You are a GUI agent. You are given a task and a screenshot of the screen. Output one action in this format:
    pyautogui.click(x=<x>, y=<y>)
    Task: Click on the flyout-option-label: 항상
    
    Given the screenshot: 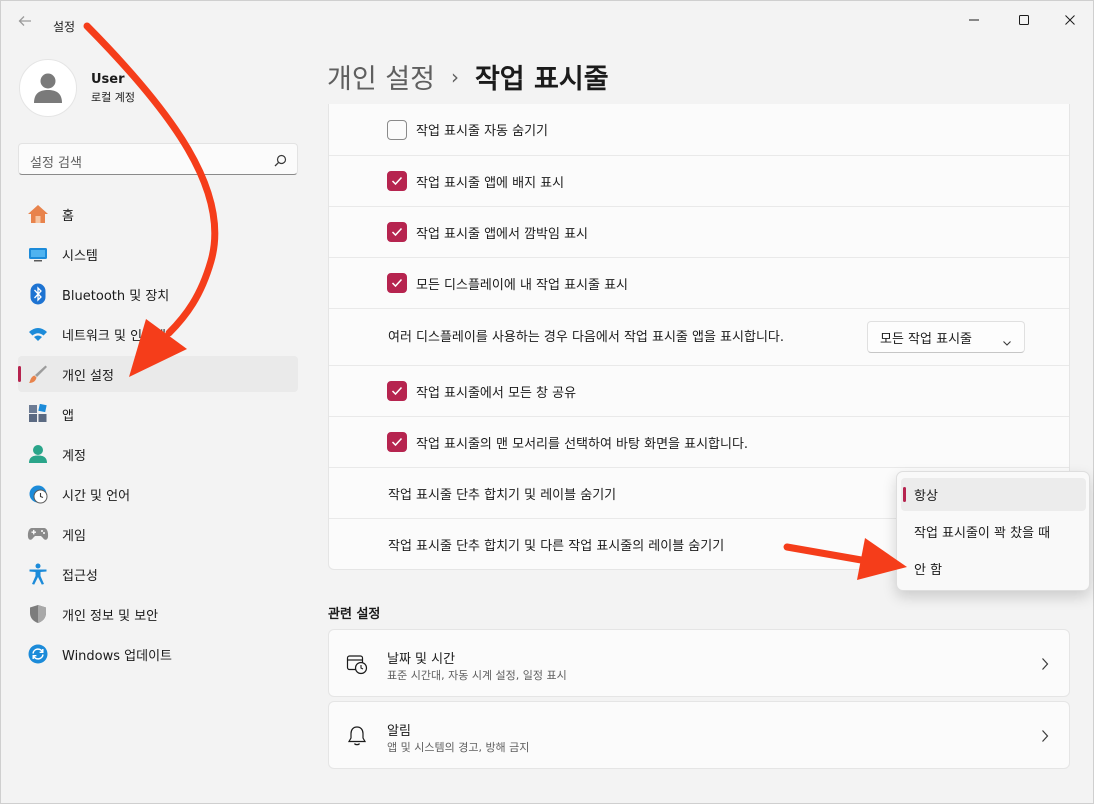 What is the action you would take?
    pyautogui.click(x=926, y=496)
    